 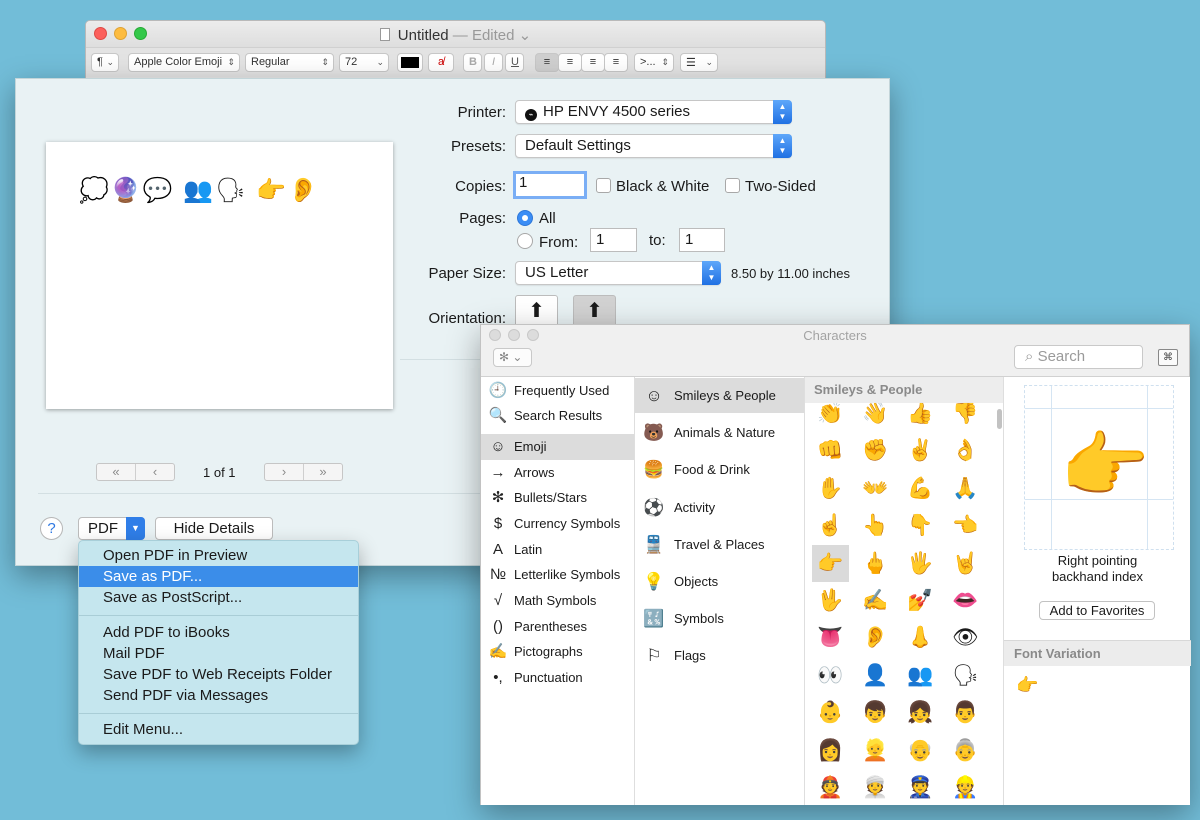 I want to click on emoji-cell: 👴, so click(x=920, y=750).